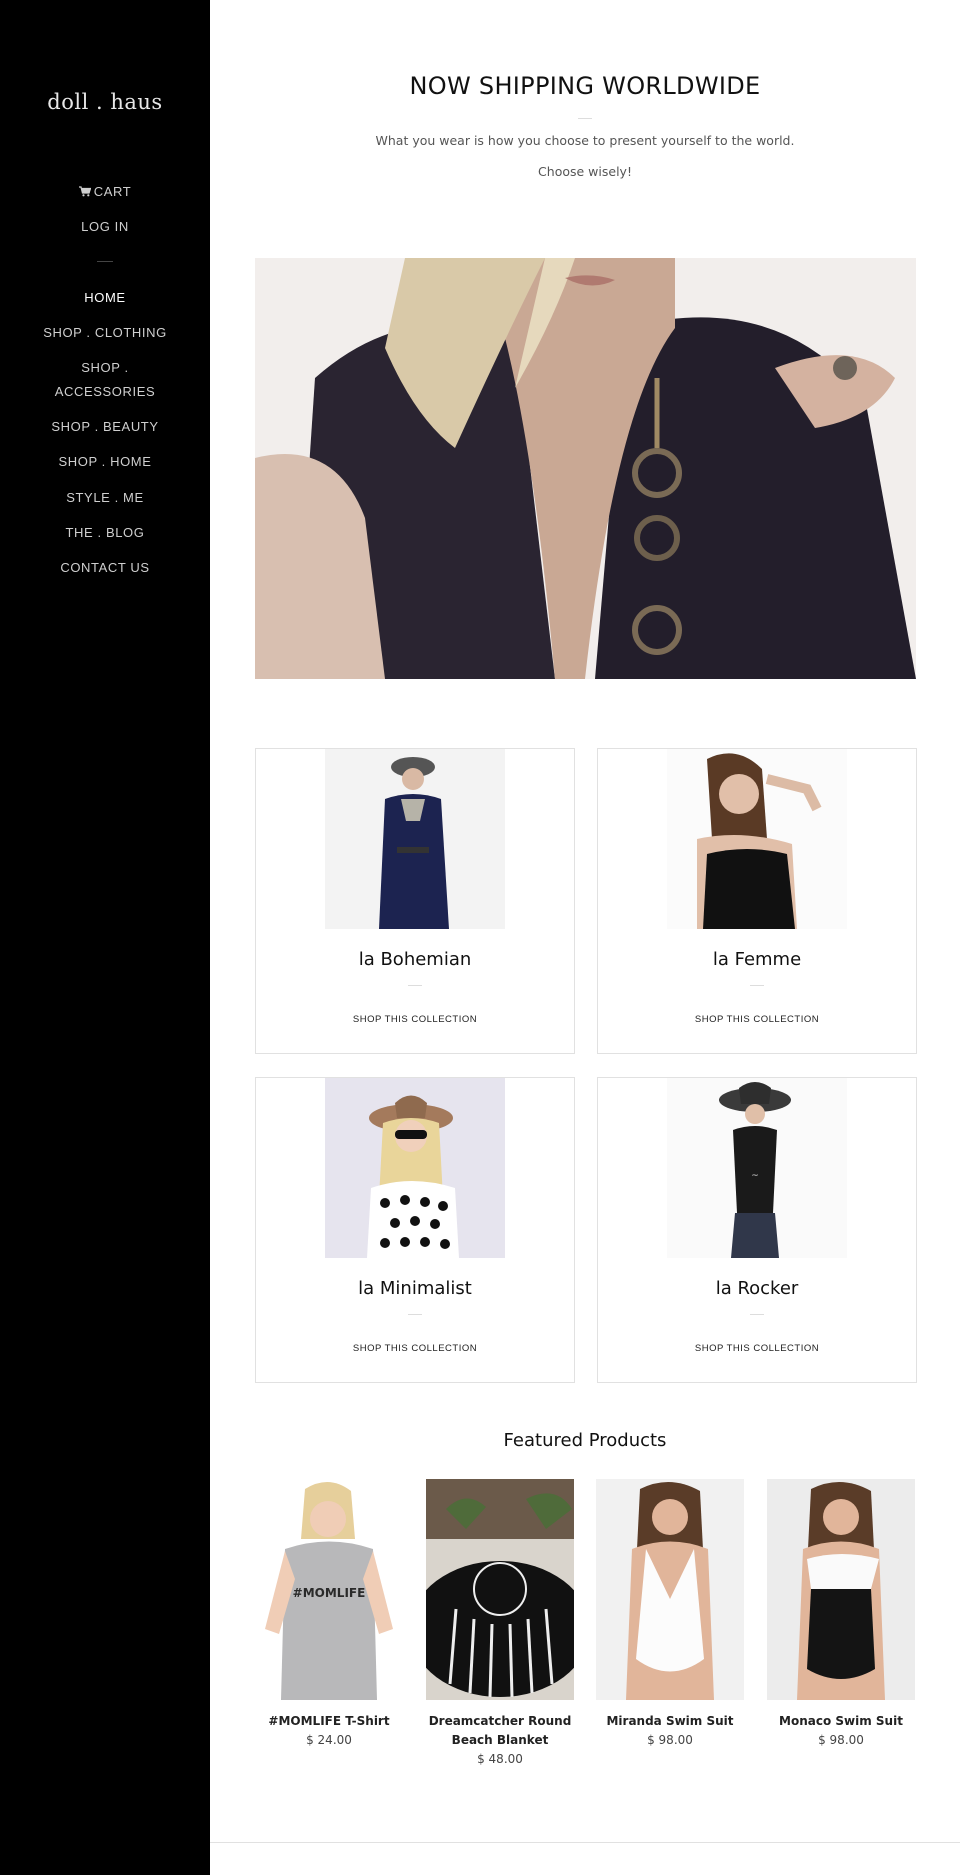  I want to click on minimalist-photo, so click(415, 1168).